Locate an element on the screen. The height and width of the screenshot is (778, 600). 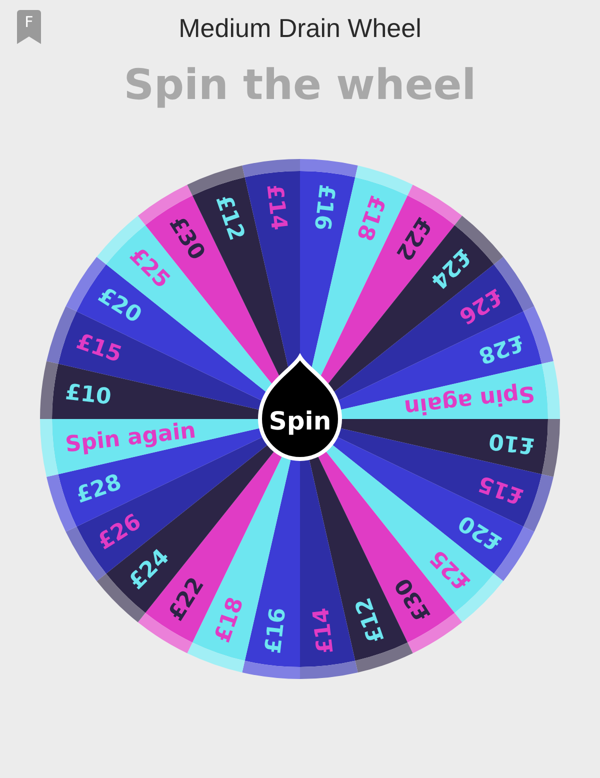
heading: Spin the wheel is located at coordinates (300, 84).